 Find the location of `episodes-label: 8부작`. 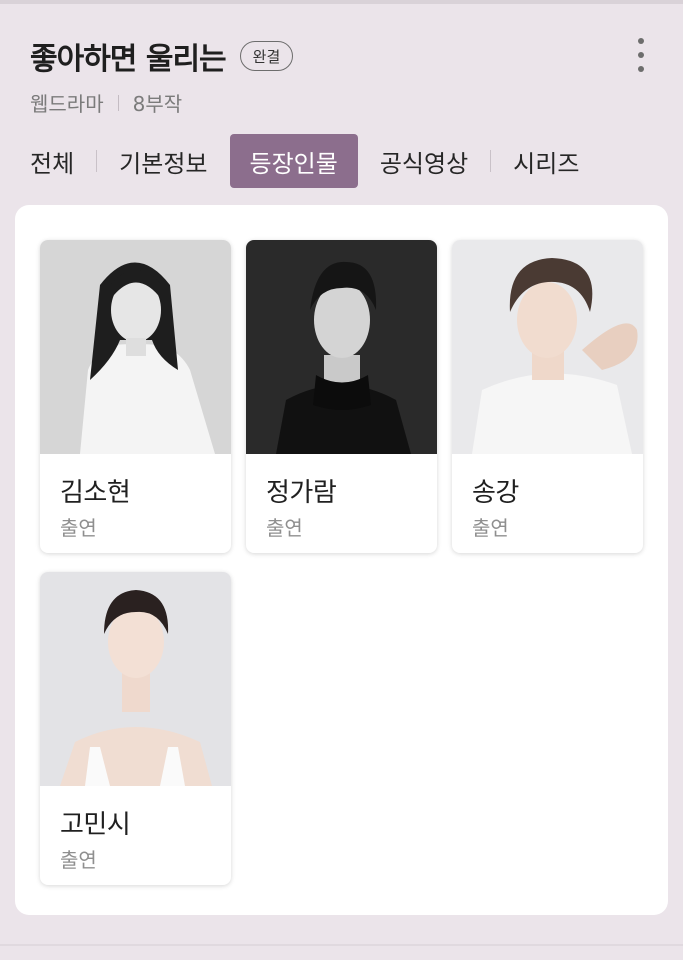

episodes-label: 8부작 is located at coordinates (157, 104).